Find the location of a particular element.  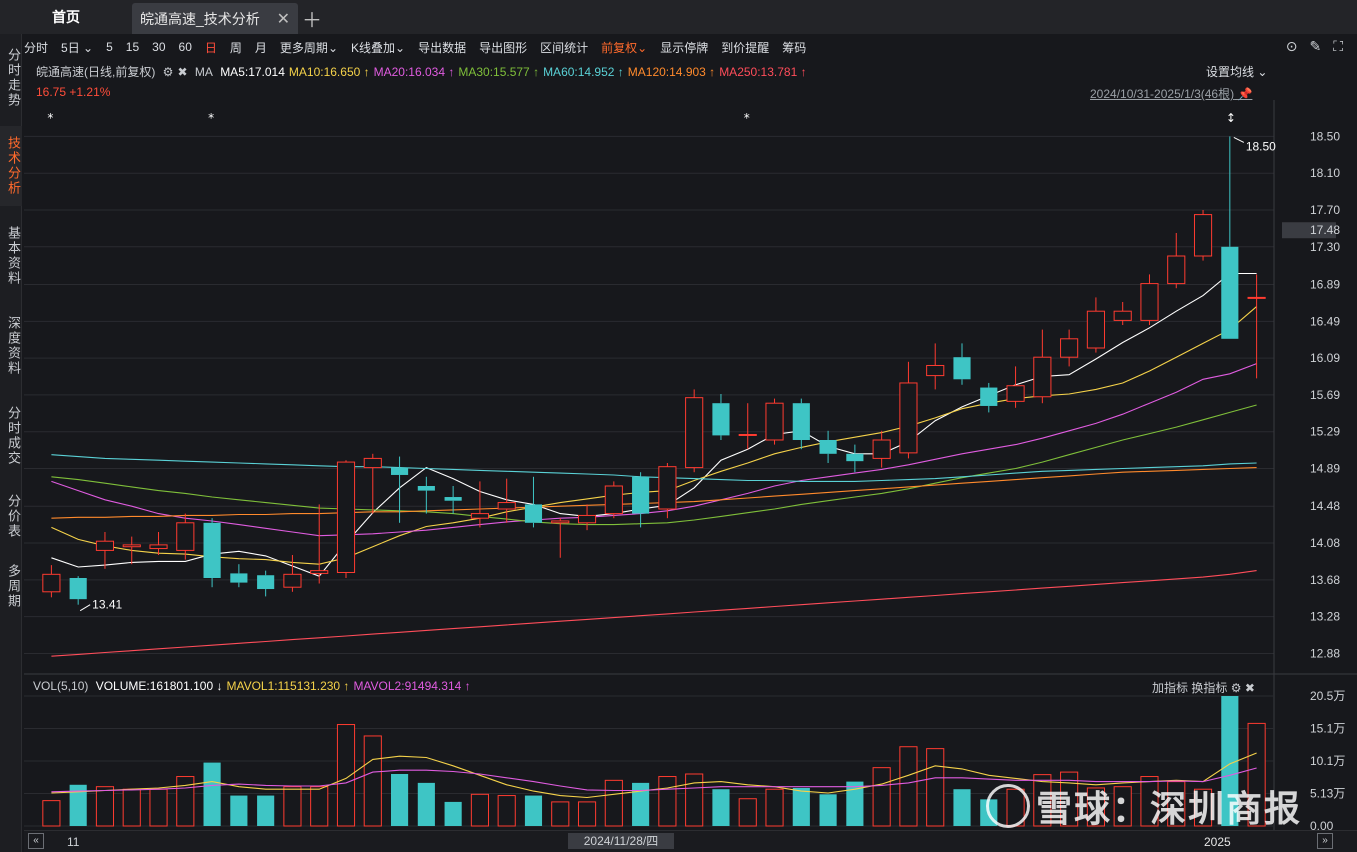

current-price-tag-label: 17.48 is located at coordinates (1325, 230).